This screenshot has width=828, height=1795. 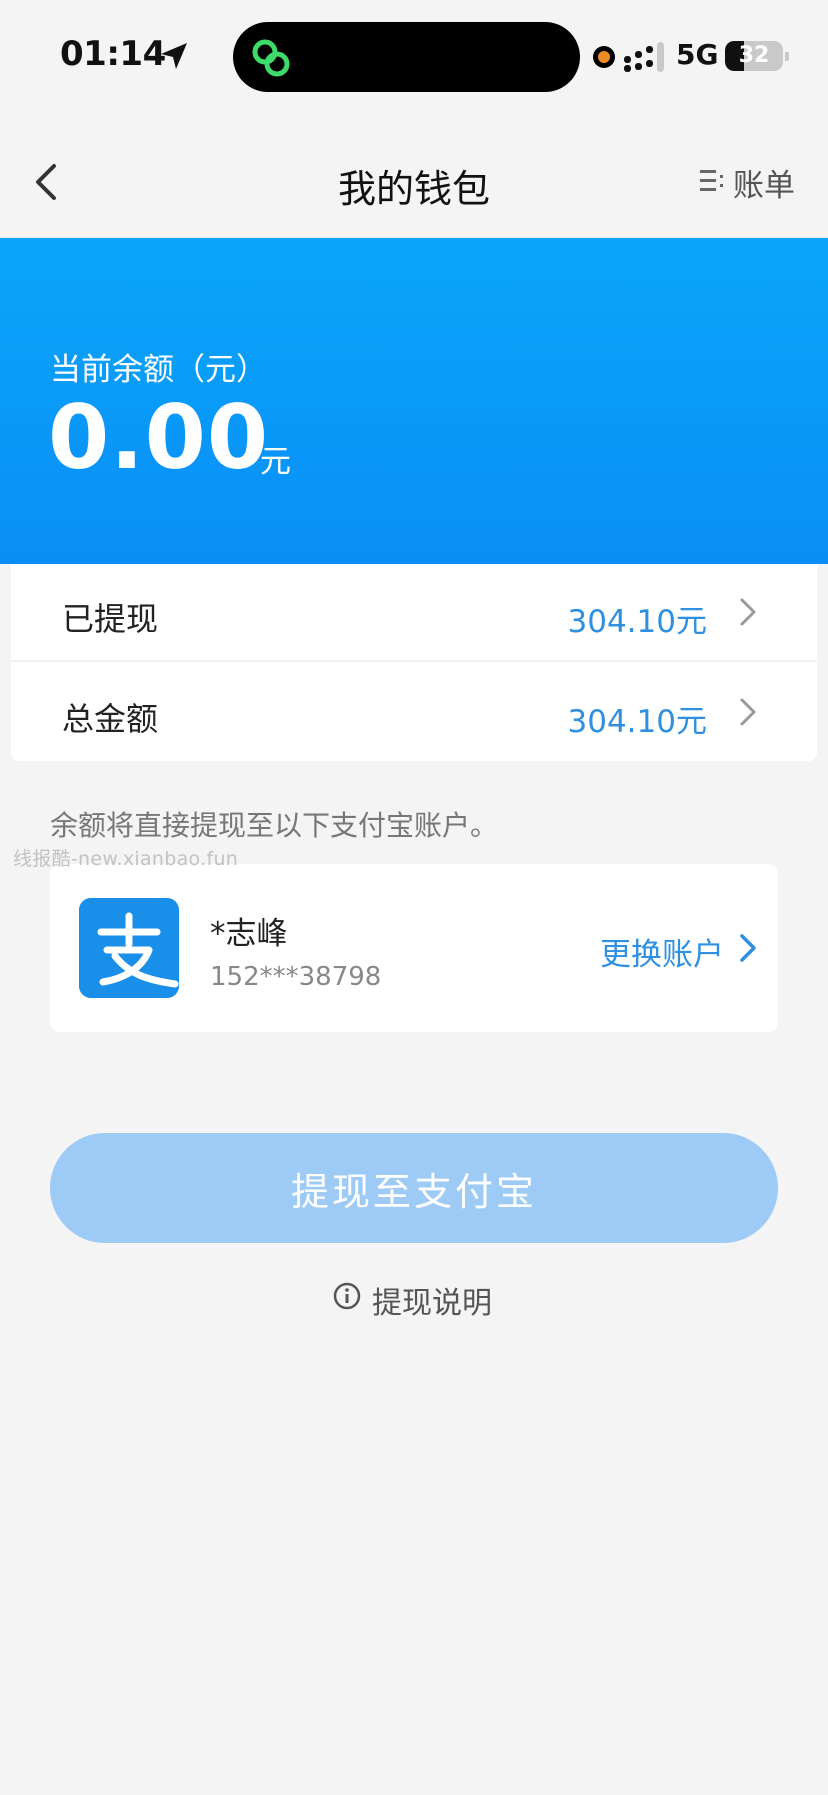 I want to click on page-title: 我的钱包, so click(x=413, y=189).